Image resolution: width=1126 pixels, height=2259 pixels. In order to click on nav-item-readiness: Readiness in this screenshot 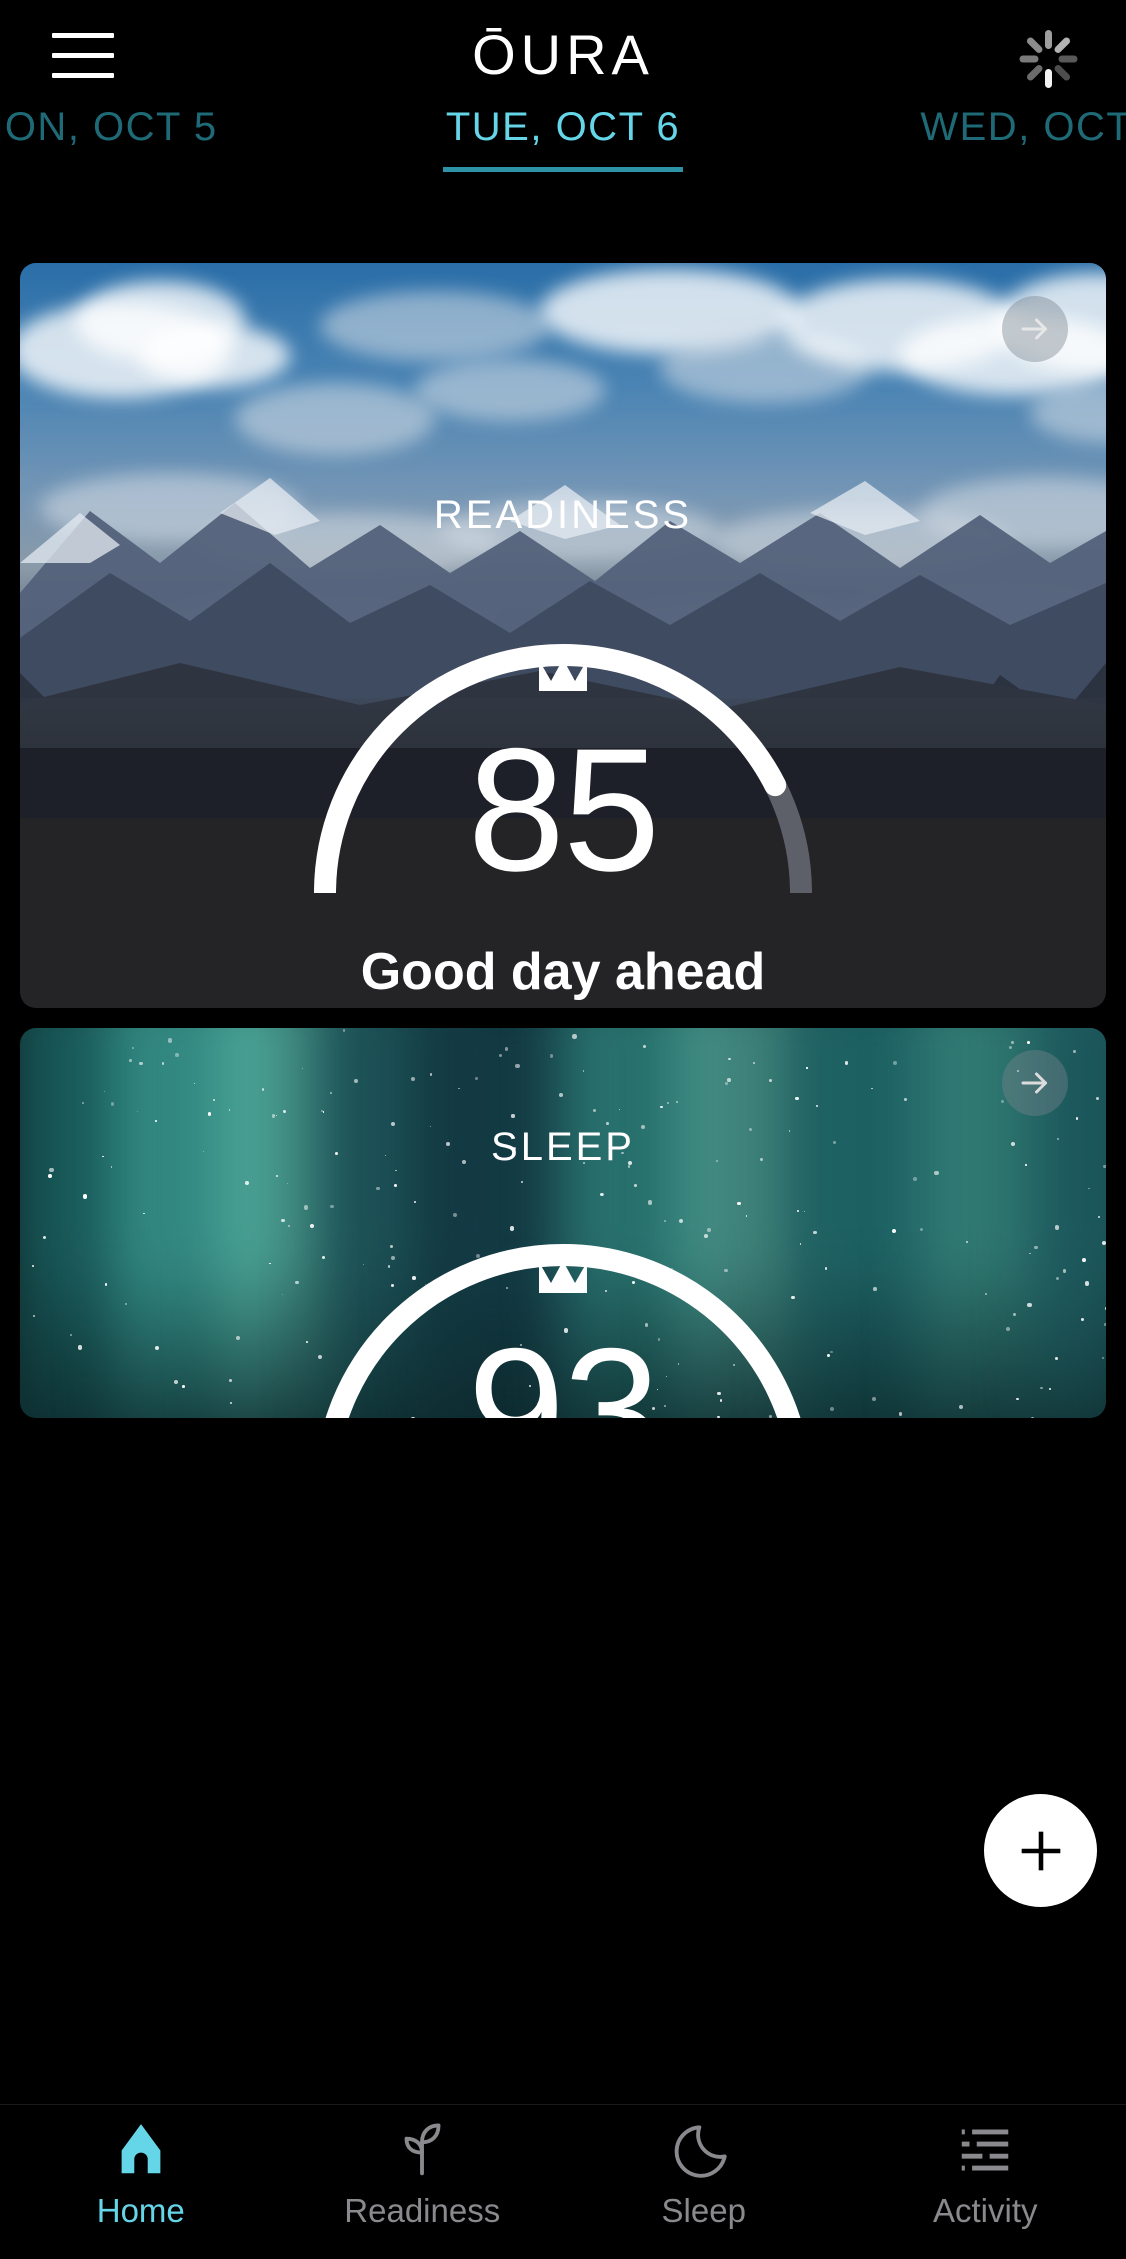, I will do `click(423, 2174)`.